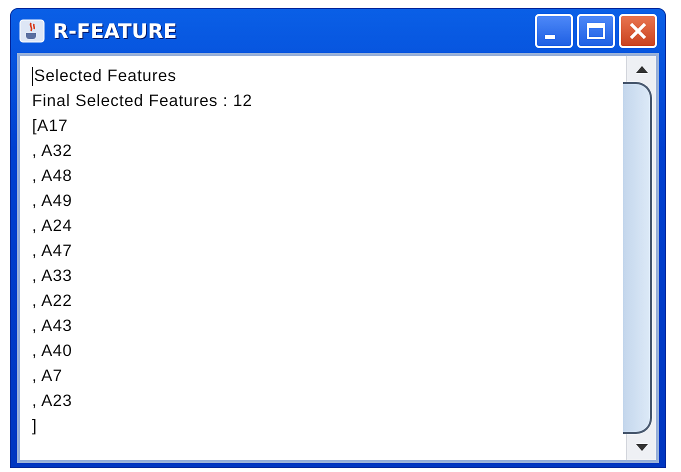 The width and height of the screenshot is (681, 472). I want to click on minimize-button, so click(554, 31).